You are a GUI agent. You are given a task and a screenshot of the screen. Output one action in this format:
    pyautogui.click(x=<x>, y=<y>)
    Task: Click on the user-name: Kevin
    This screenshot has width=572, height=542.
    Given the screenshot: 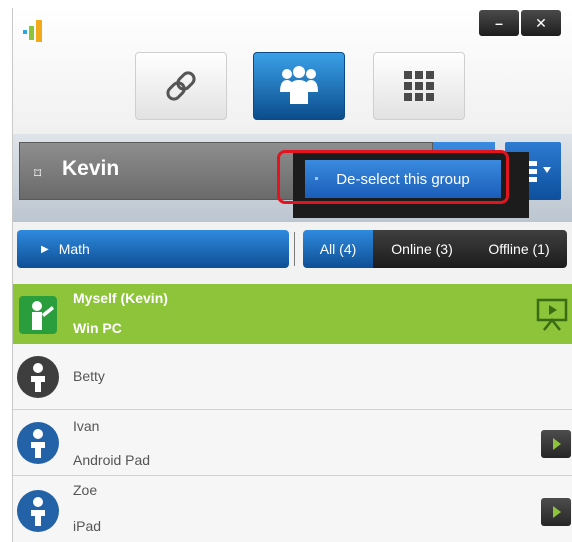 What is the action you would take?
    pyautogui.click(x=91, y=168)
    